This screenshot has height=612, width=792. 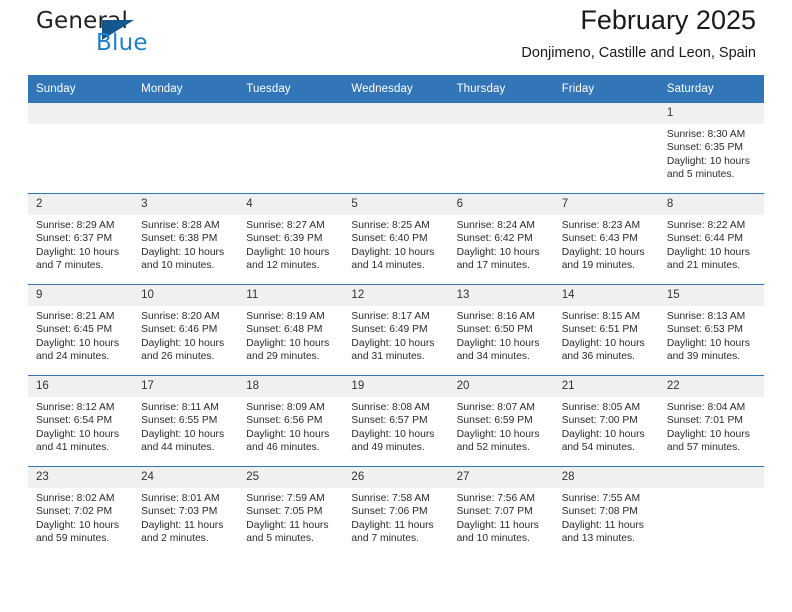 I want to click on sunrise-time: Sunrise: 8:12 AM, so click(x=75, y=407).